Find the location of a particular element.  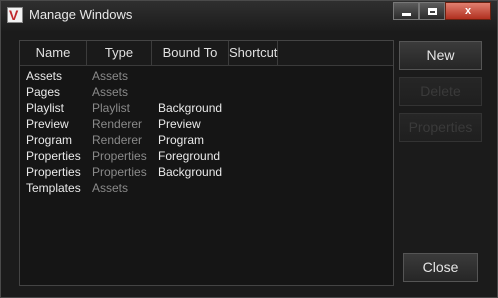

close-icon: x is located at coordinates (468, 11).